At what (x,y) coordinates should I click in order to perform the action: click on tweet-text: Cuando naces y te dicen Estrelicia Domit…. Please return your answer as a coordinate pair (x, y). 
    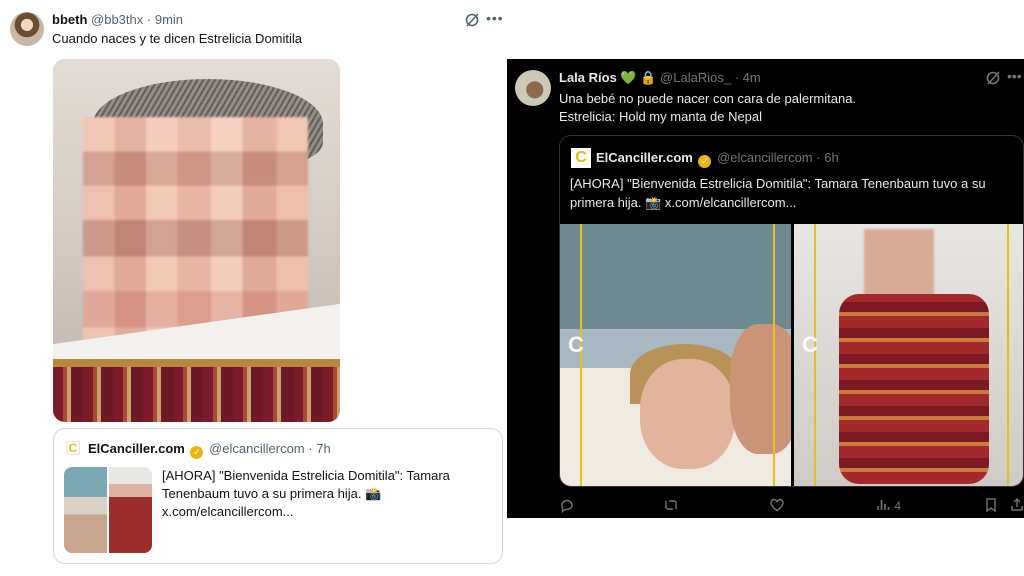
    Looking at the image, I should click on (177, 38).